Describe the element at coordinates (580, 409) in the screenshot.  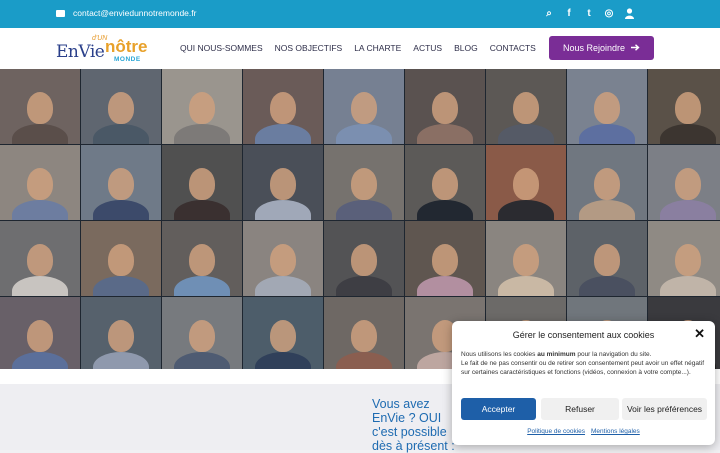
I see `refuse-button: Refuser` at that location.